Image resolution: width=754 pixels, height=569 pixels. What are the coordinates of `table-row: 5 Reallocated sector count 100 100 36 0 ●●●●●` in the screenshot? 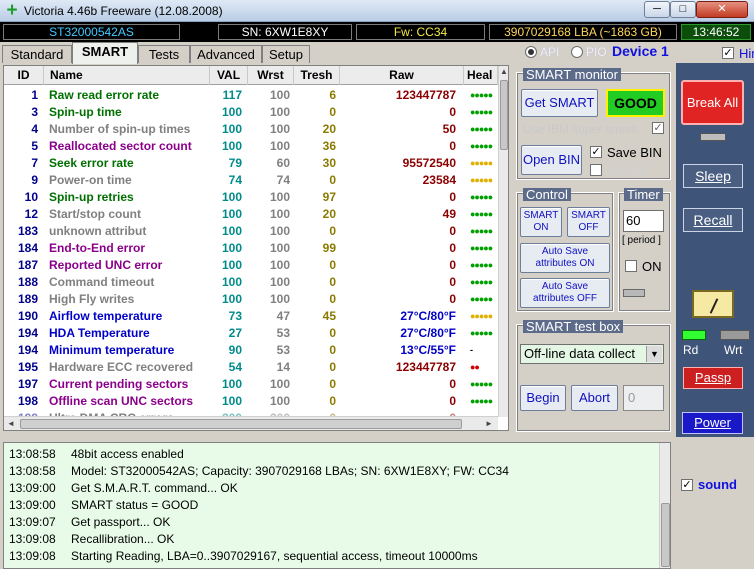 It's located at (251, 146).